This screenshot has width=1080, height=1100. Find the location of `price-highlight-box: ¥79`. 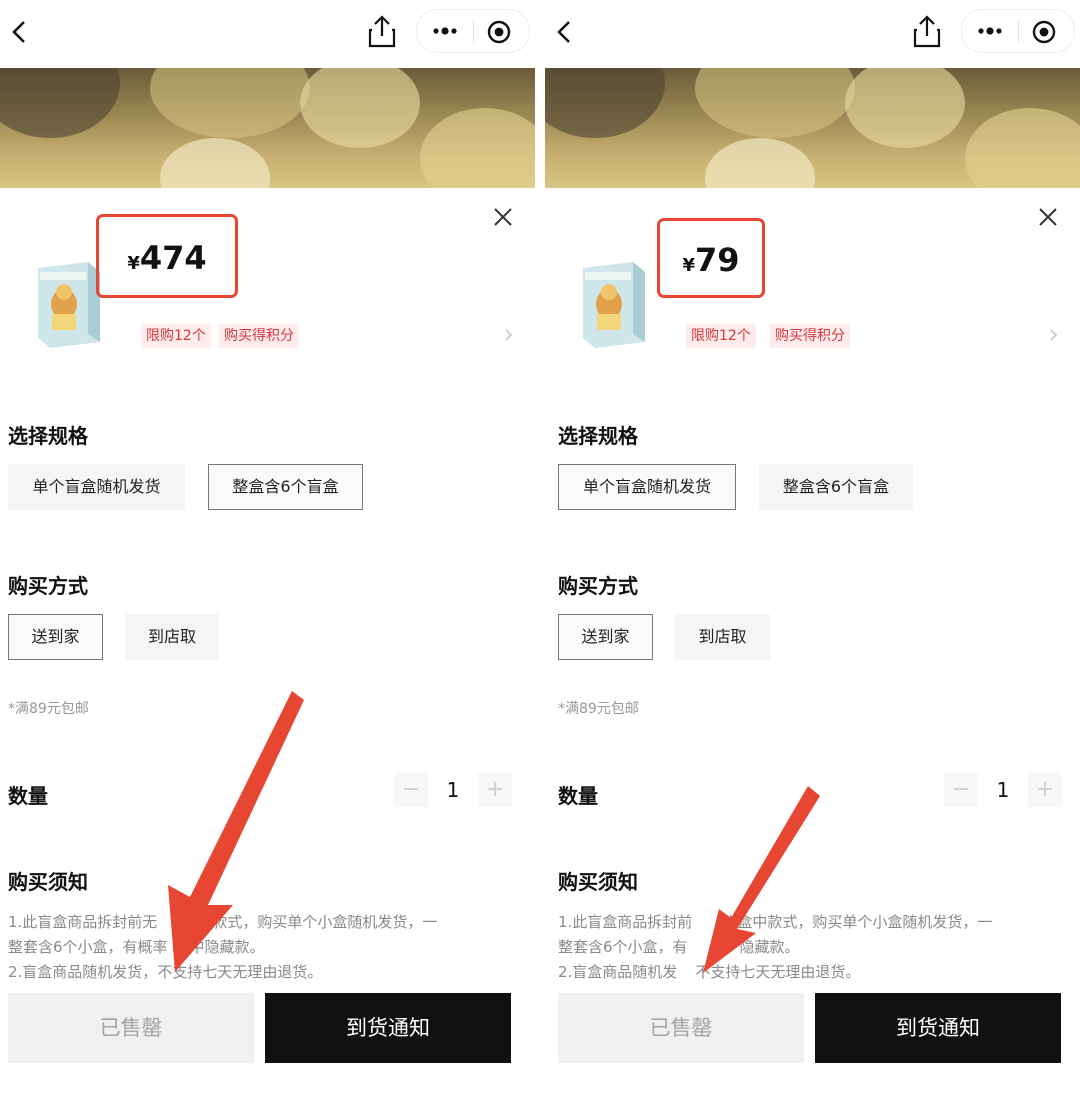

price-highlight-box: ¥79 is located at coordinates (711, 258).